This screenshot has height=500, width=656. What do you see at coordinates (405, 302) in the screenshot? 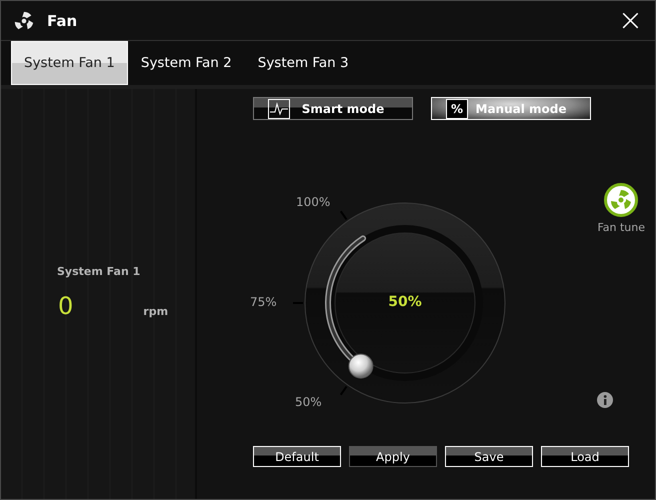
I see `fan-speed-percent: 50%` at bounding box center [405, 302].